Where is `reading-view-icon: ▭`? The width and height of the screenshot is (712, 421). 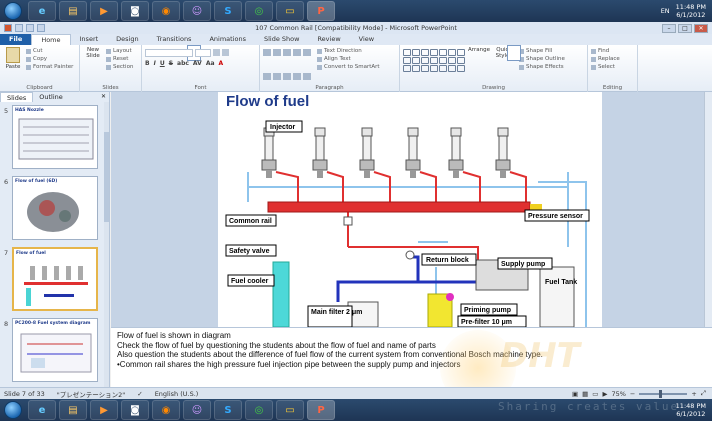
reading-view-icon: ▭ is located at coordinates (595, 394).